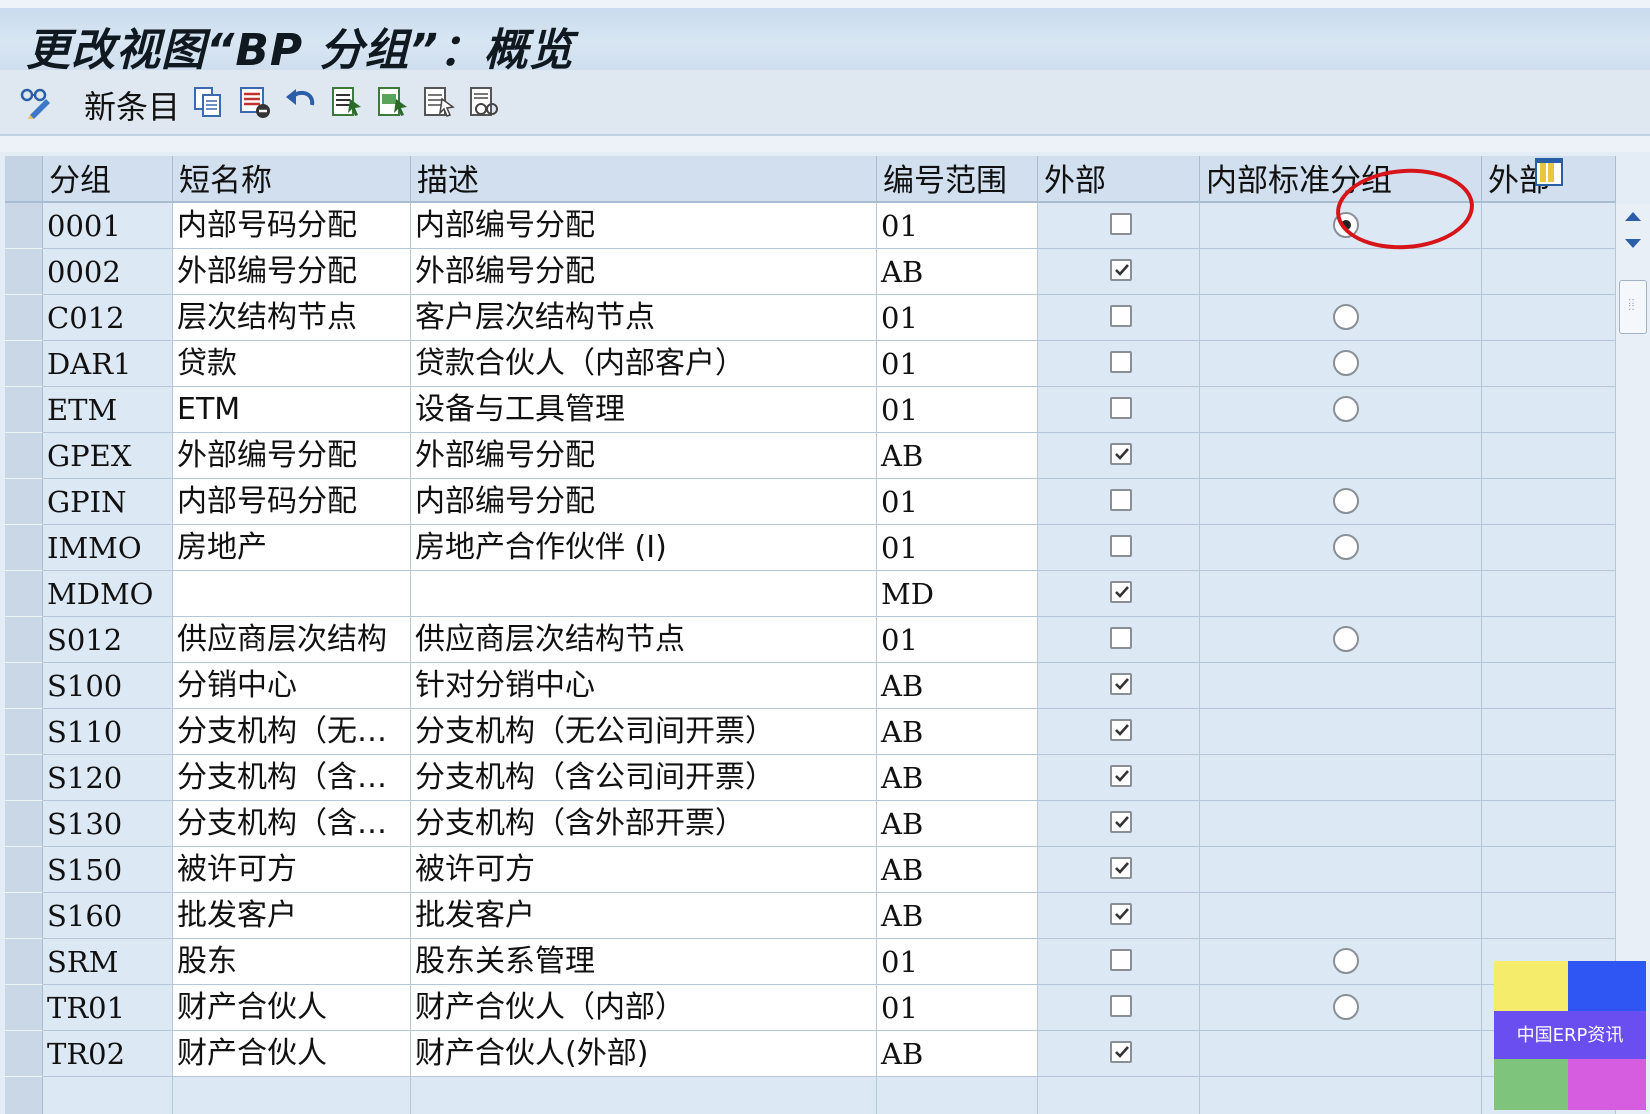 This screenshot has width=1650, height=1114. Describe the element at coordinates (347, 102) in the screenshot. I see `select-all-icon` at that location.